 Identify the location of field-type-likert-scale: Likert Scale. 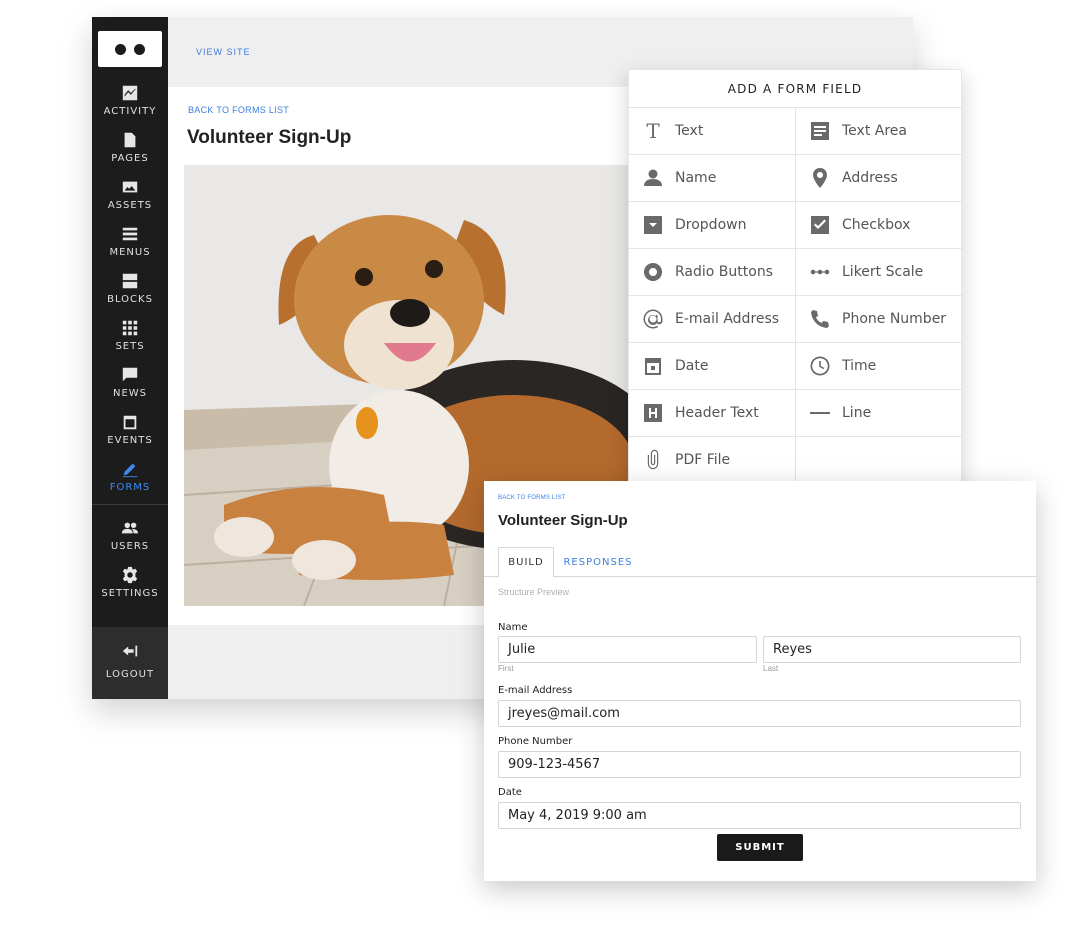
(879, 272).